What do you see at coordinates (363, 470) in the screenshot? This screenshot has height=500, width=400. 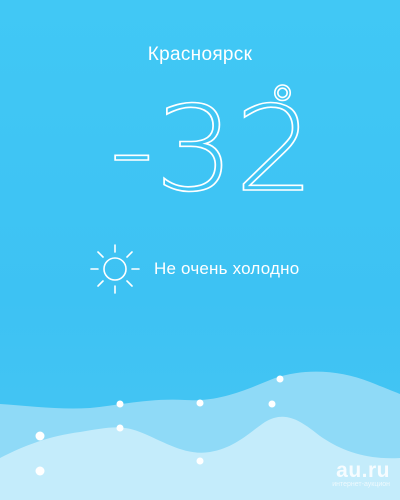 I see `watermark-logo: au.ru` at bounding box center [363, 470].